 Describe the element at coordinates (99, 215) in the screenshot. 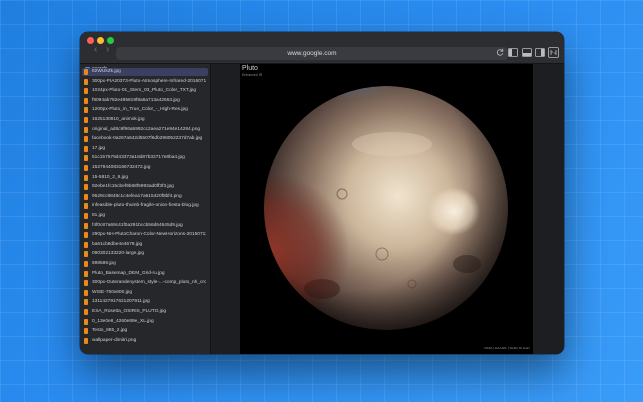

I see `file-name: 81.jpg` at that location.